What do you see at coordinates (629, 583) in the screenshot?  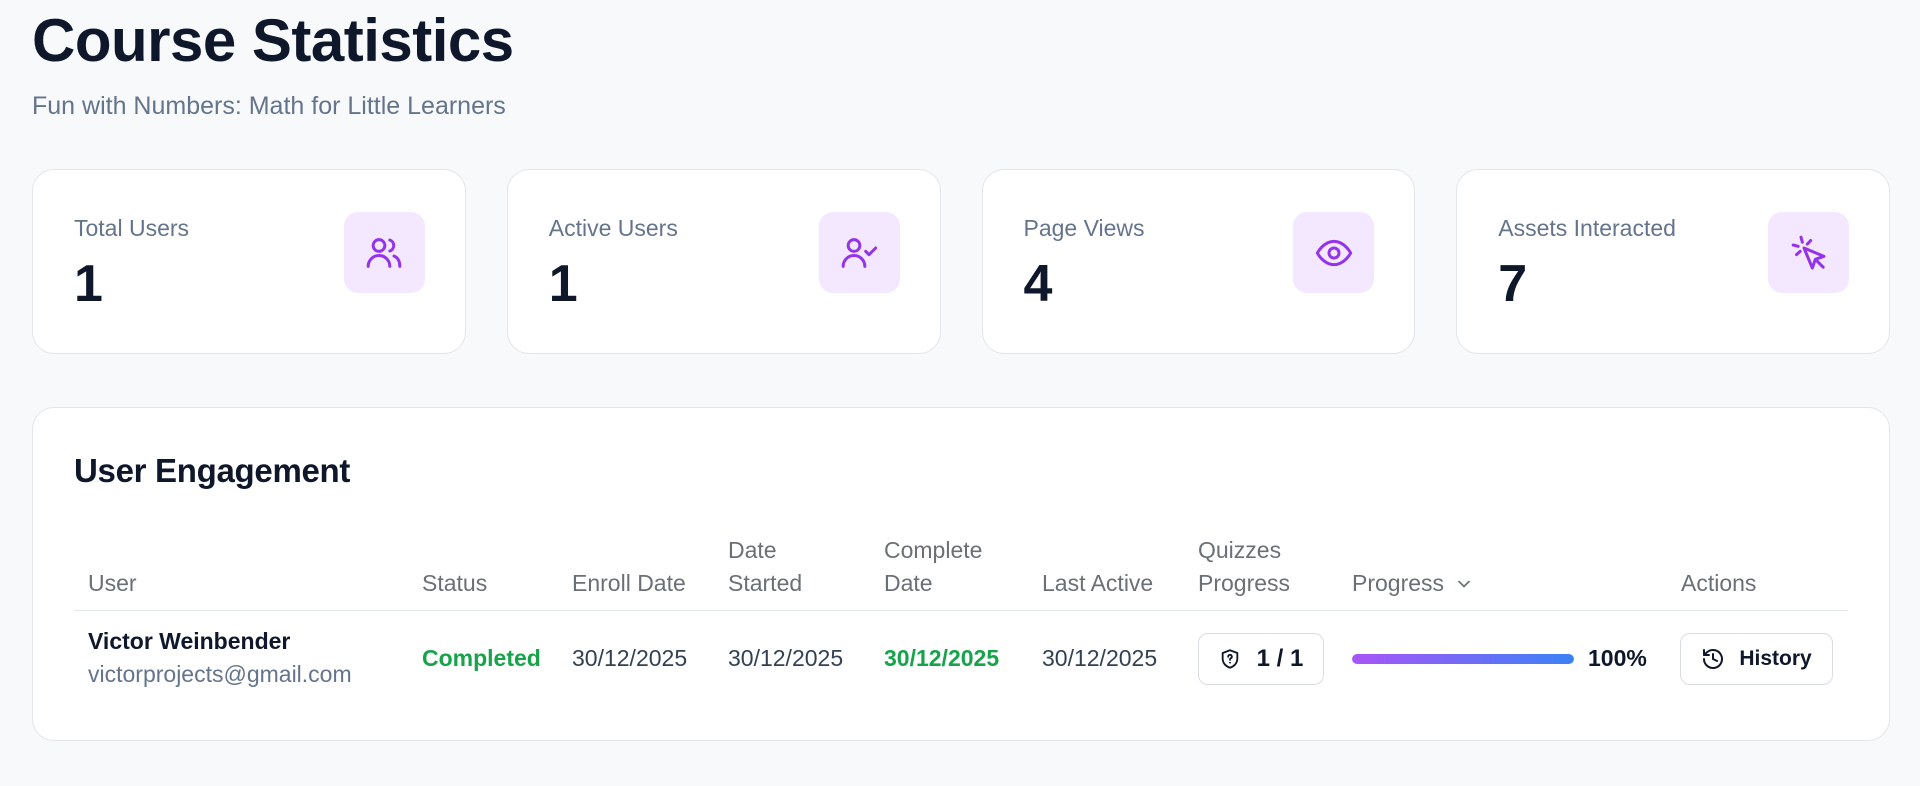 I see `column-header-enroll-date: Enroll Date` at bounding box center [629, 583].